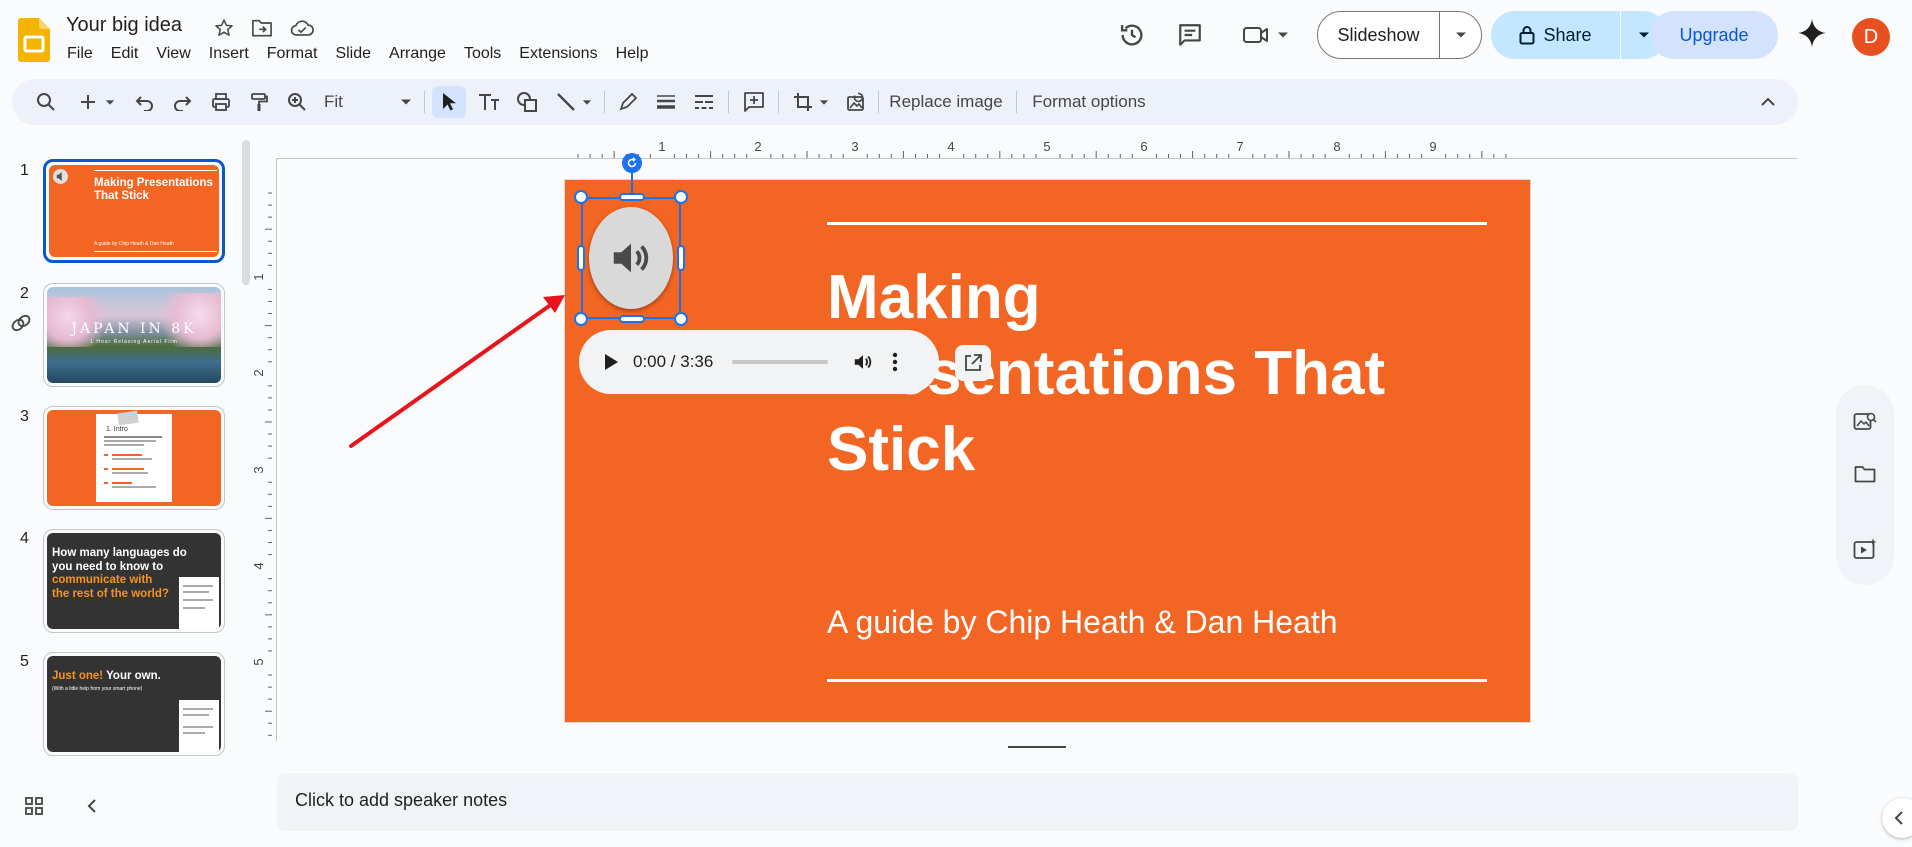 This screenshot has height=847, width=1912. What do you see at coordinates (1037, 747) in the screenshot?
I see `notes-resize-handle` at bounding box center [1037, 747].